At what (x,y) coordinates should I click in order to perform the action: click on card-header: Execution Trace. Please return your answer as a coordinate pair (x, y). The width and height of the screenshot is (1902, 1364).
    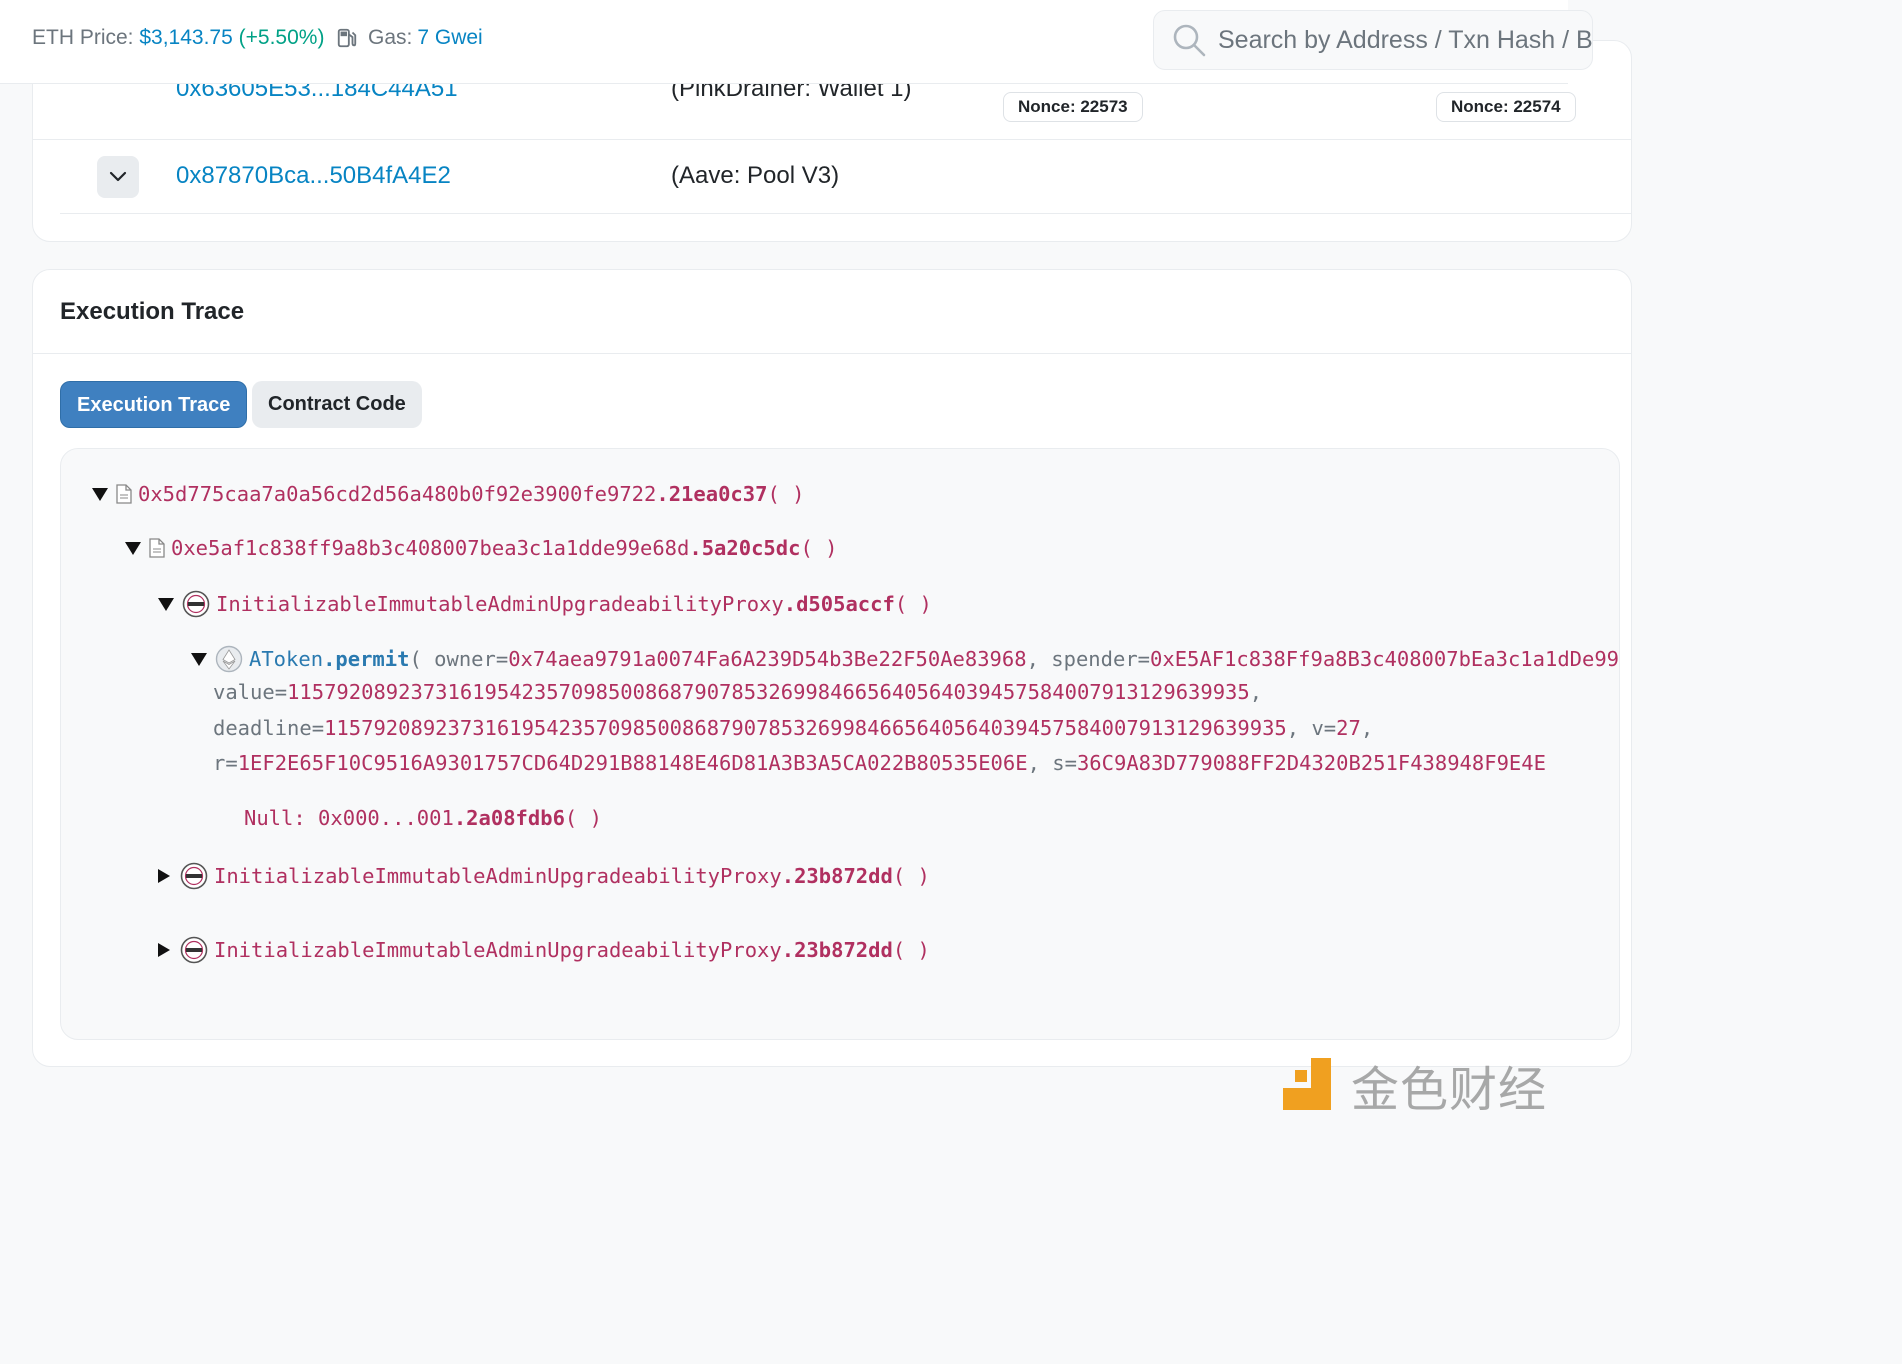
    Looking at the image, I should click on (832, 312).